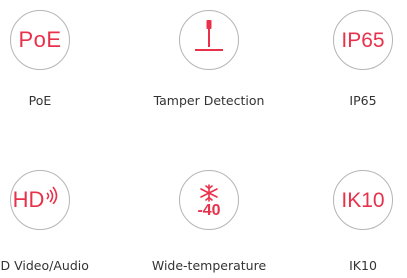 The width and height of the screenshot is (407, 278). I want to click on poe-icon-text: PoE, so click(40, 39).